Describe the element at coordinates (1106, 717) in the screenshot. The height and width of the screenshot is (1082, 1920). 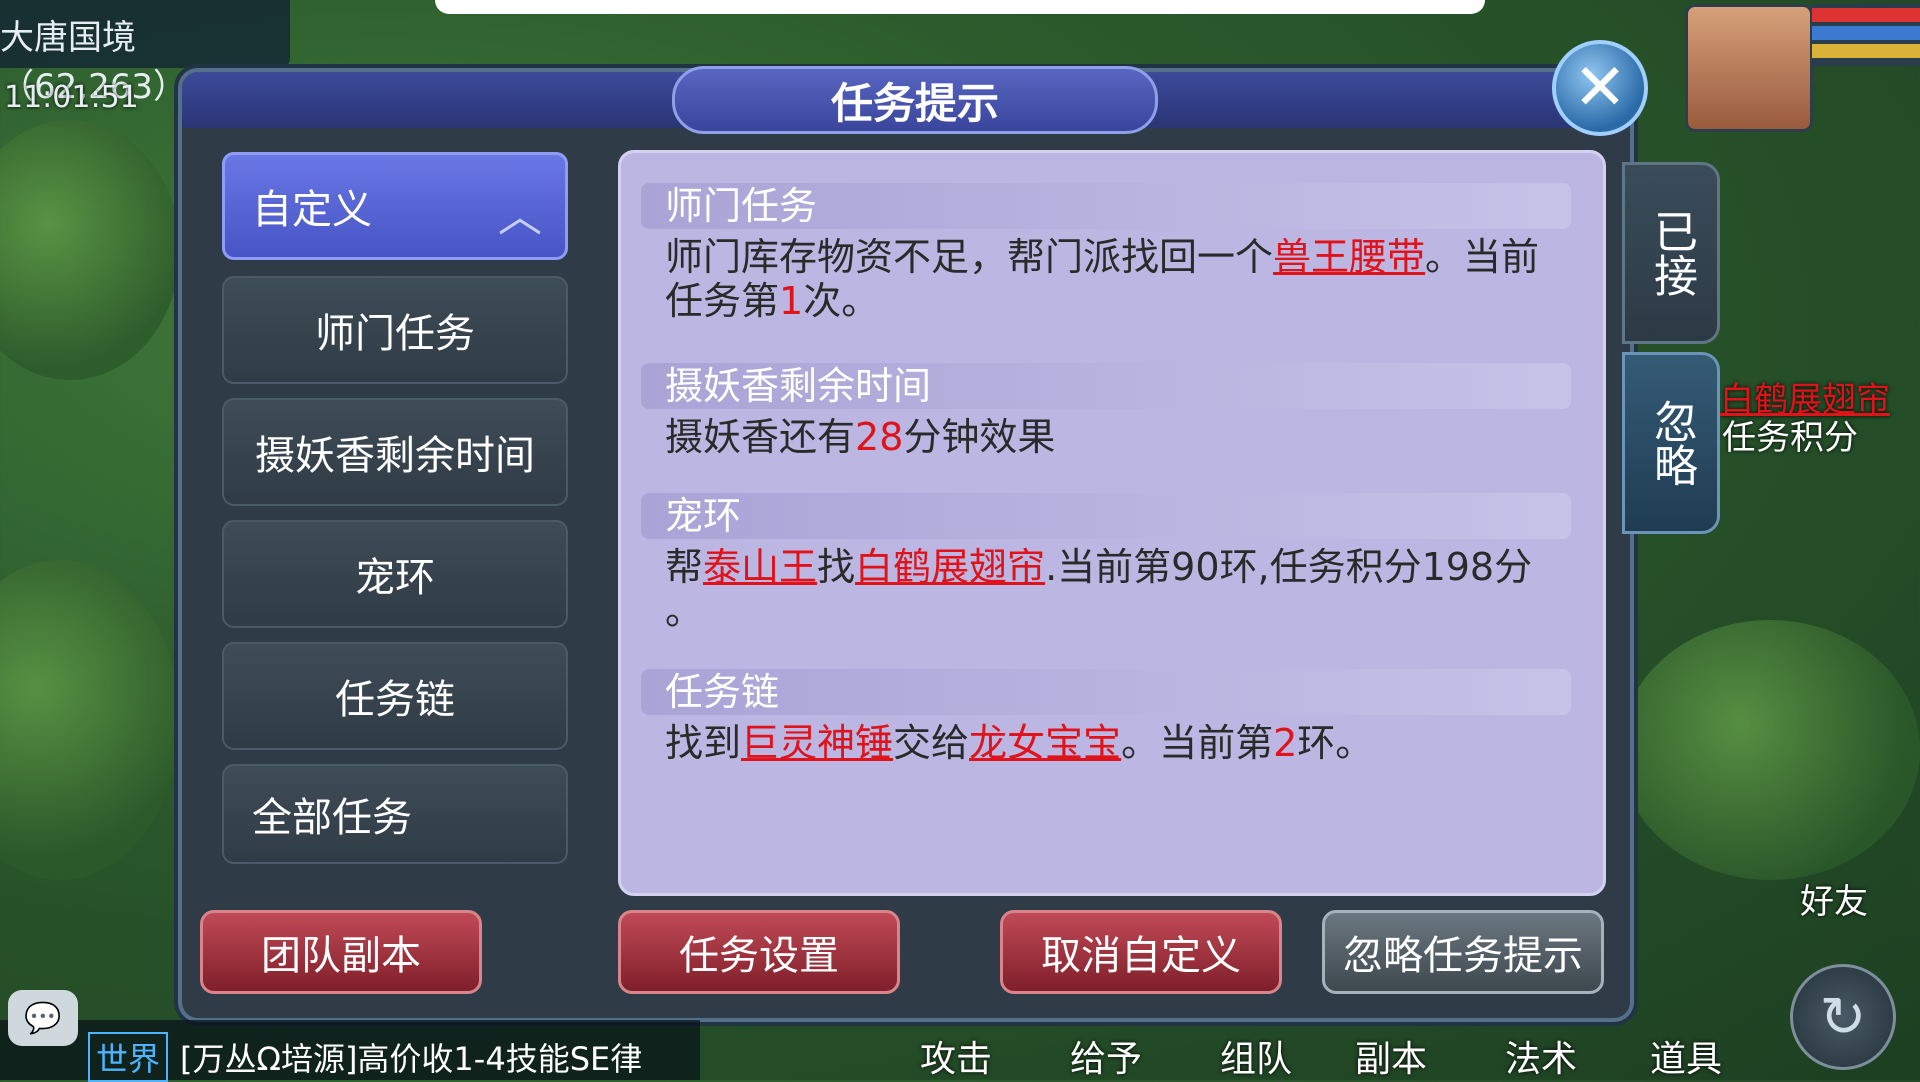
I see `quest-section: 任务链 找到巨灵神锤交给龙女宝宝。当前第2环。` at that location.